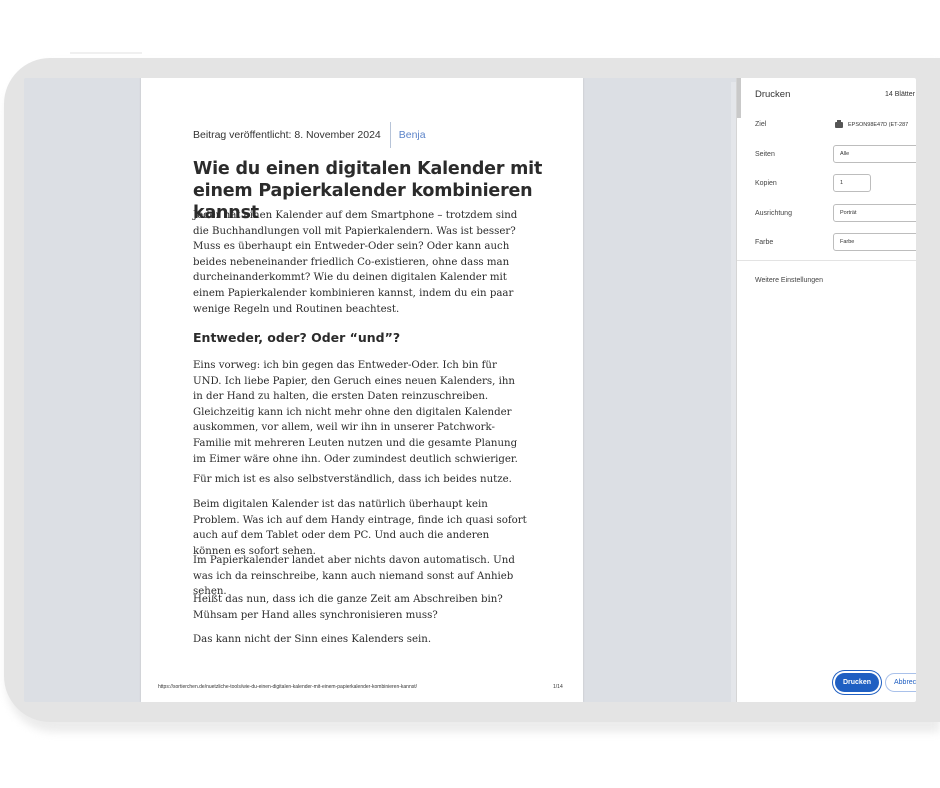 The height and width of the screenshot is (788, 940). Describe the element at coordinates (878, 125) in the screenshot. I see `destination-value: EPSON98E47D (ET-287` at that location.